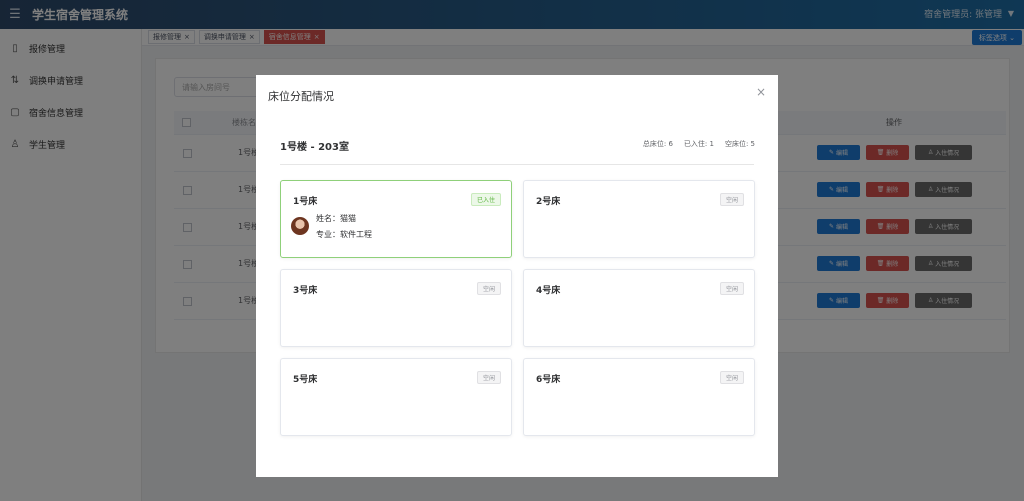  What do you see at coordinates (517, 164) in the screenshot?
I see `divider` at bounding box center [517, 164].